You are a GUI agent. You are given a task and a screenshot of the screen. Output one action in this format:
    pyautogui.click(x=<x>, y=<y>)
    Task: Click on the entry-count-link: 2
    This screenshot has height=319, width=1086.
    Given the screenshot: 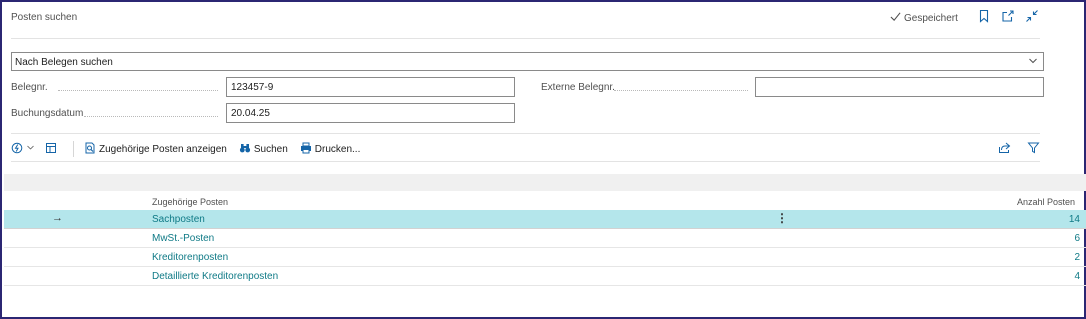 What is the action you would take?
    pyautogui.click(x=1077, y=257)
    